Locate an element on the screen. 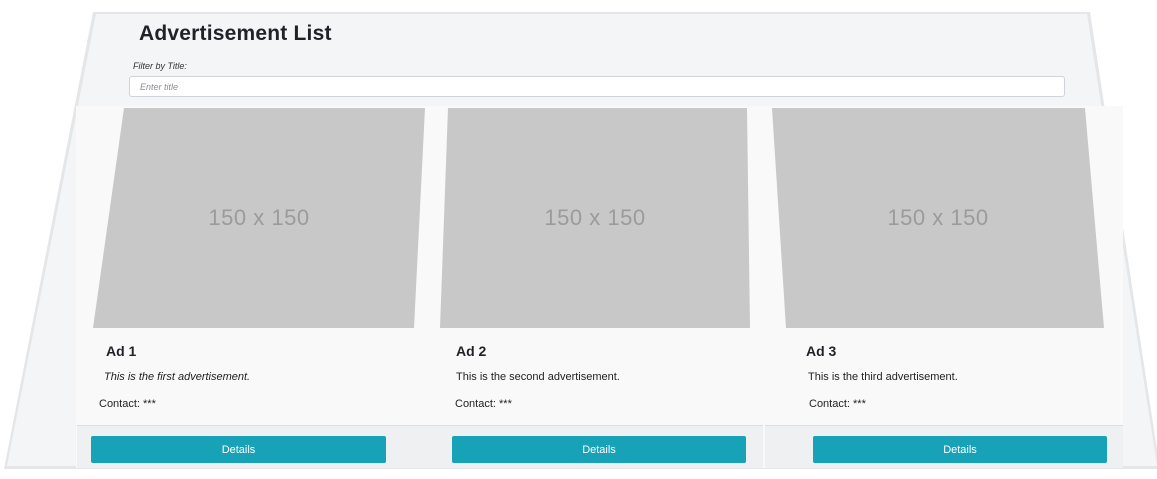 Image resolution: width=1157 pixels, height=479 pixels. ad-image-3-text: 150 x 150 is located at coordinates (938, 217).